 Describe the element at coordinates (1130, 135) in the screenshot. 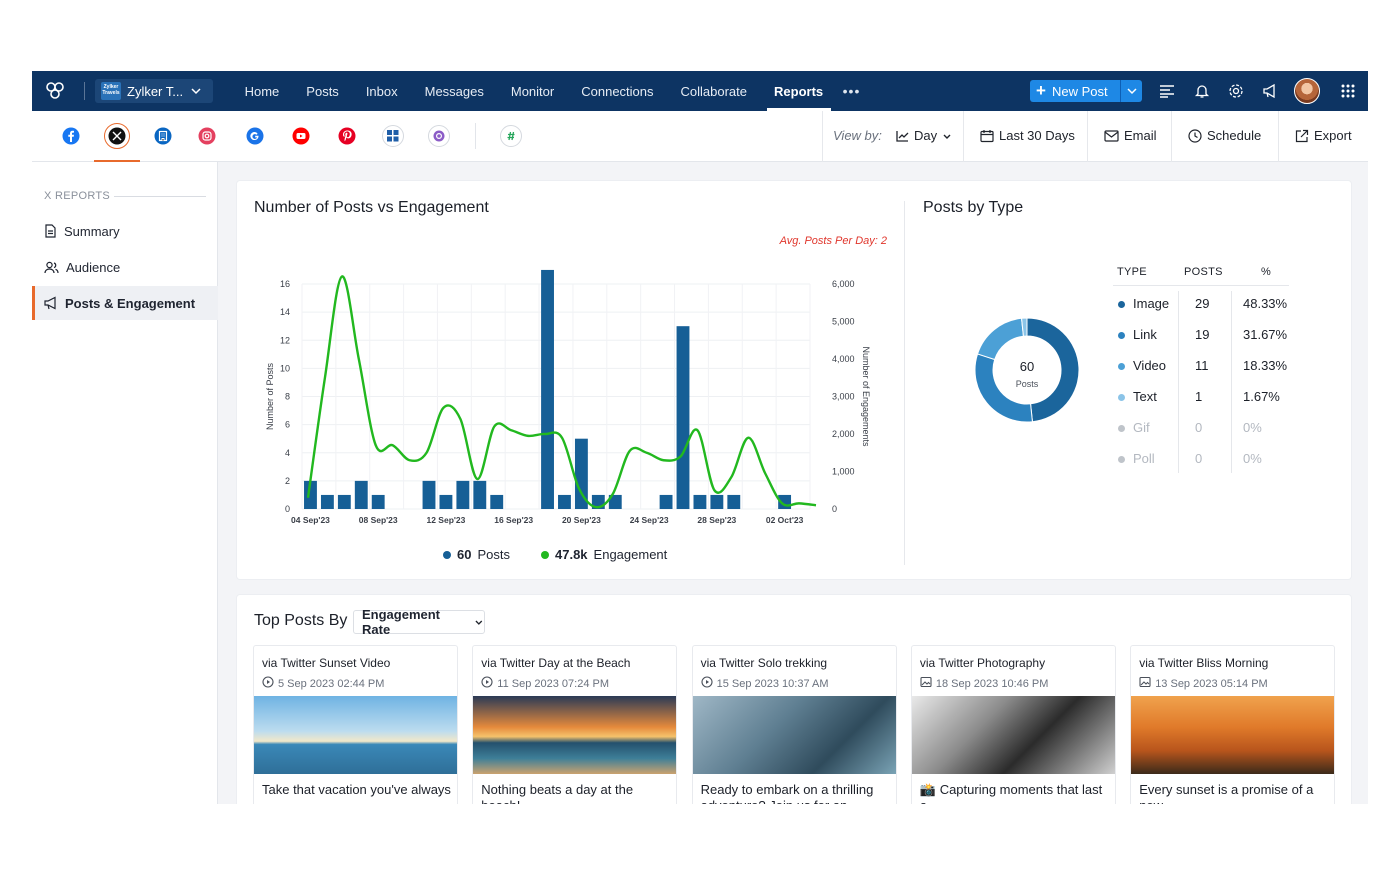

I see `email-button: Email` at that location.